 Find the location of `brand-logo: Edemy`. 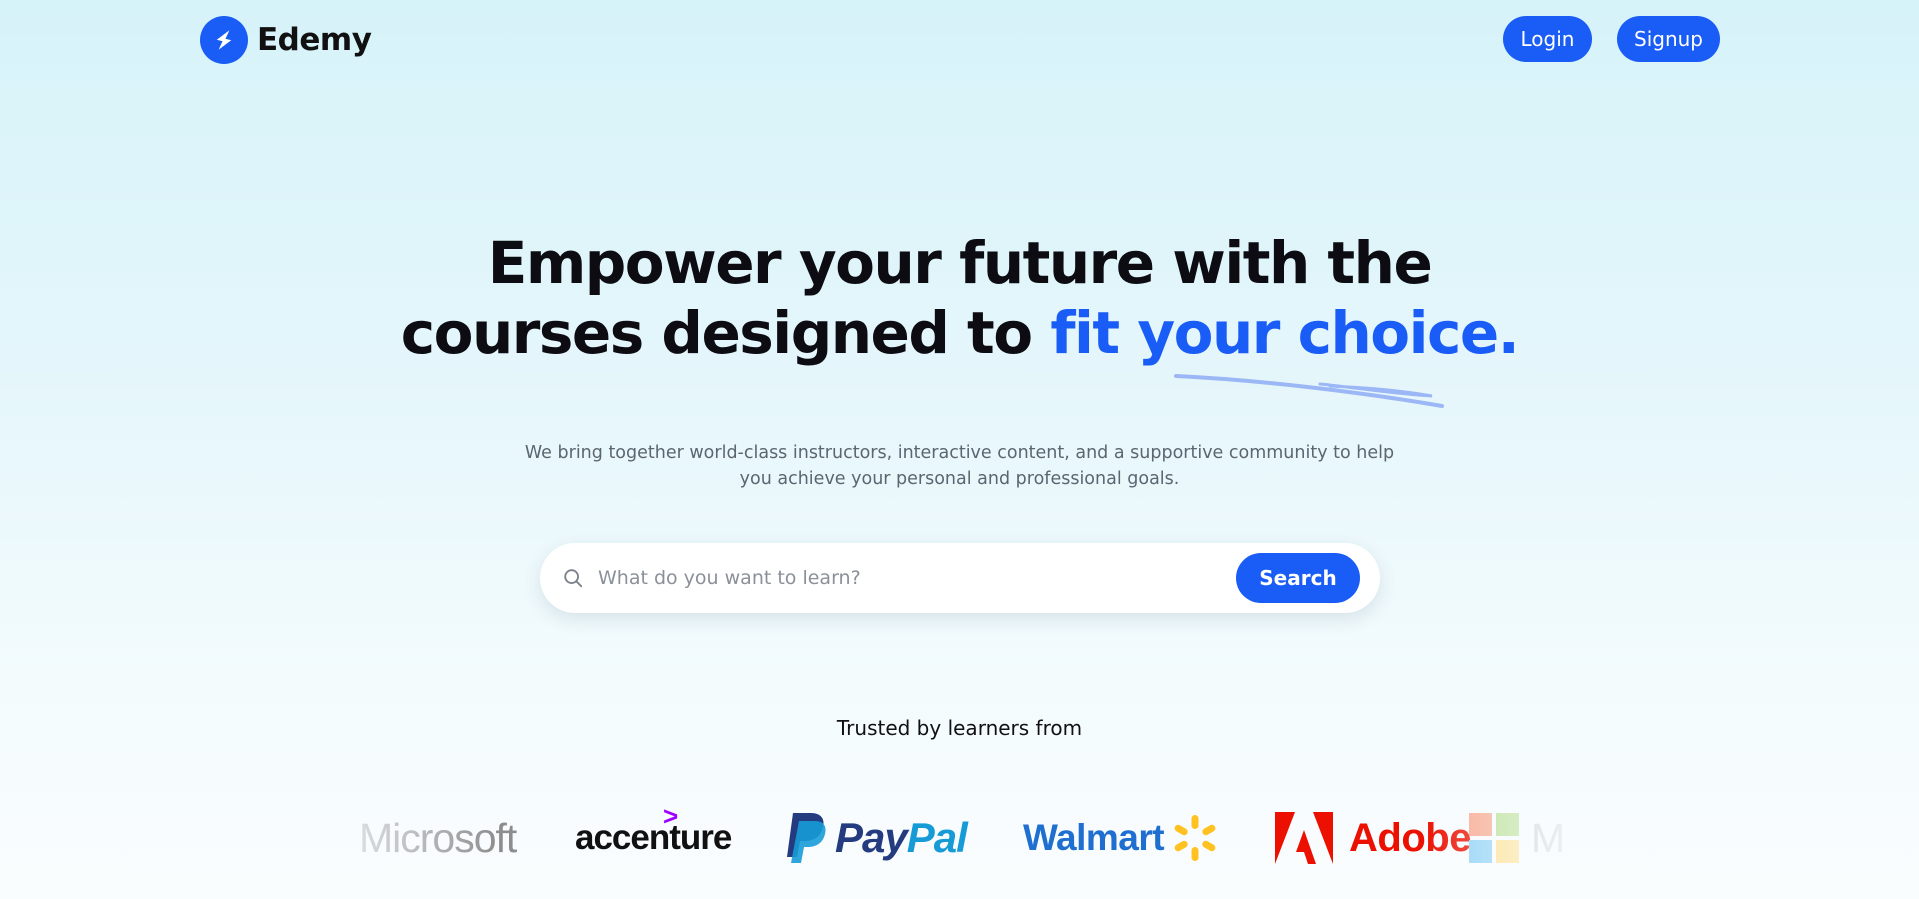

brand-logo: Edemy is located at coordinates (286, 40).